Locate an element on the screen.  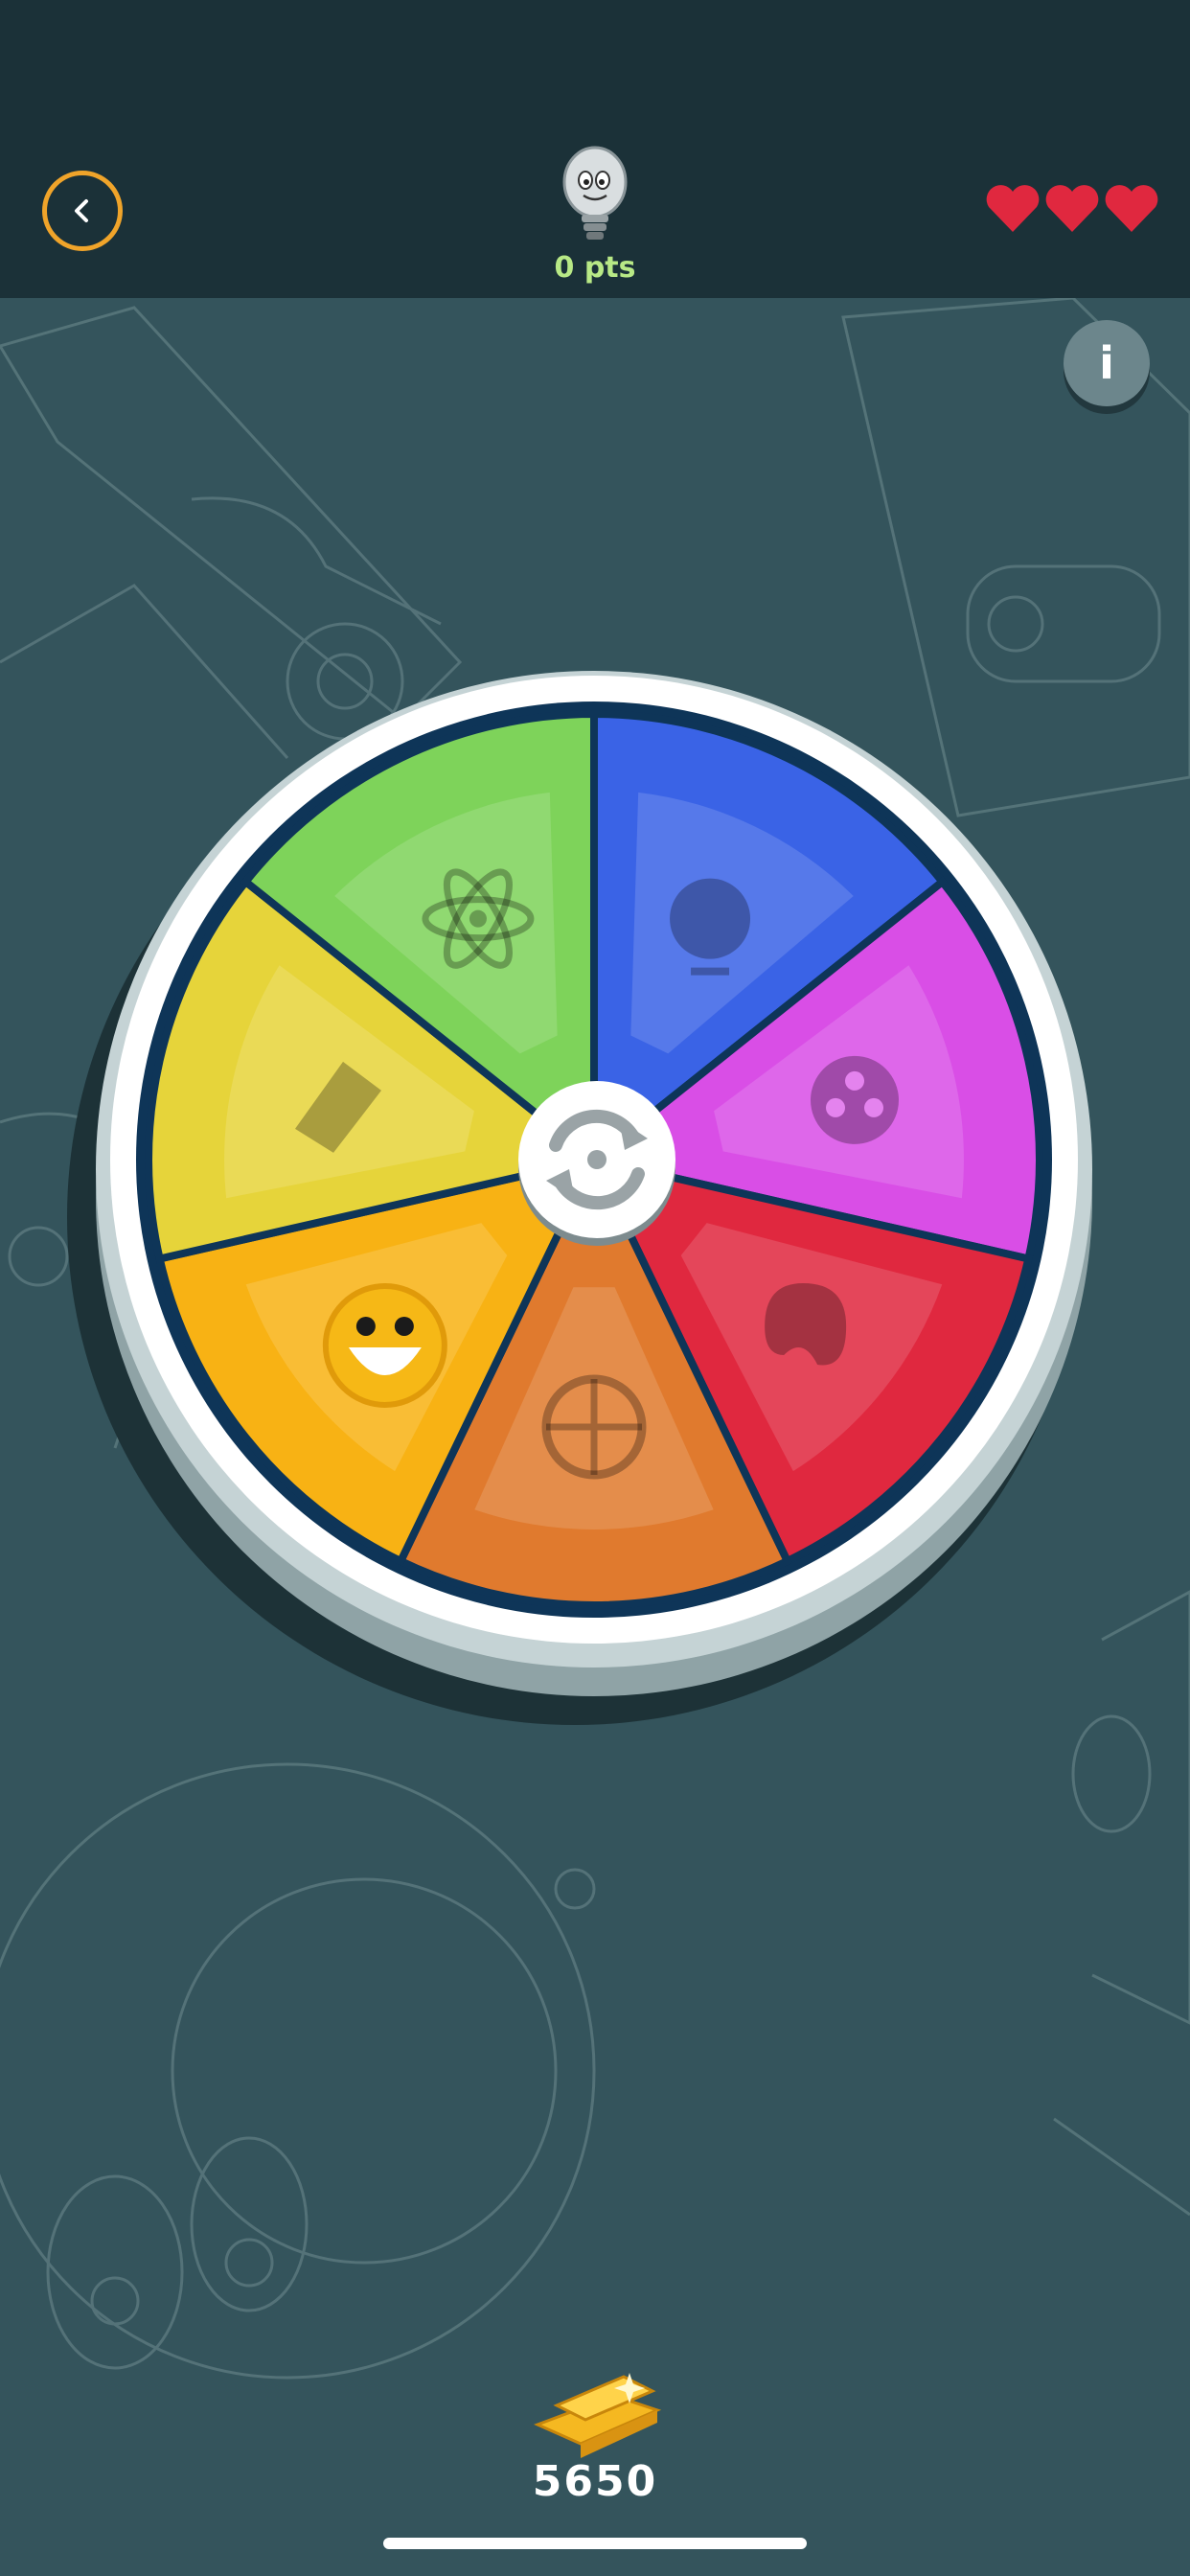
basketball-icon is located at coordinates (594, 1427).